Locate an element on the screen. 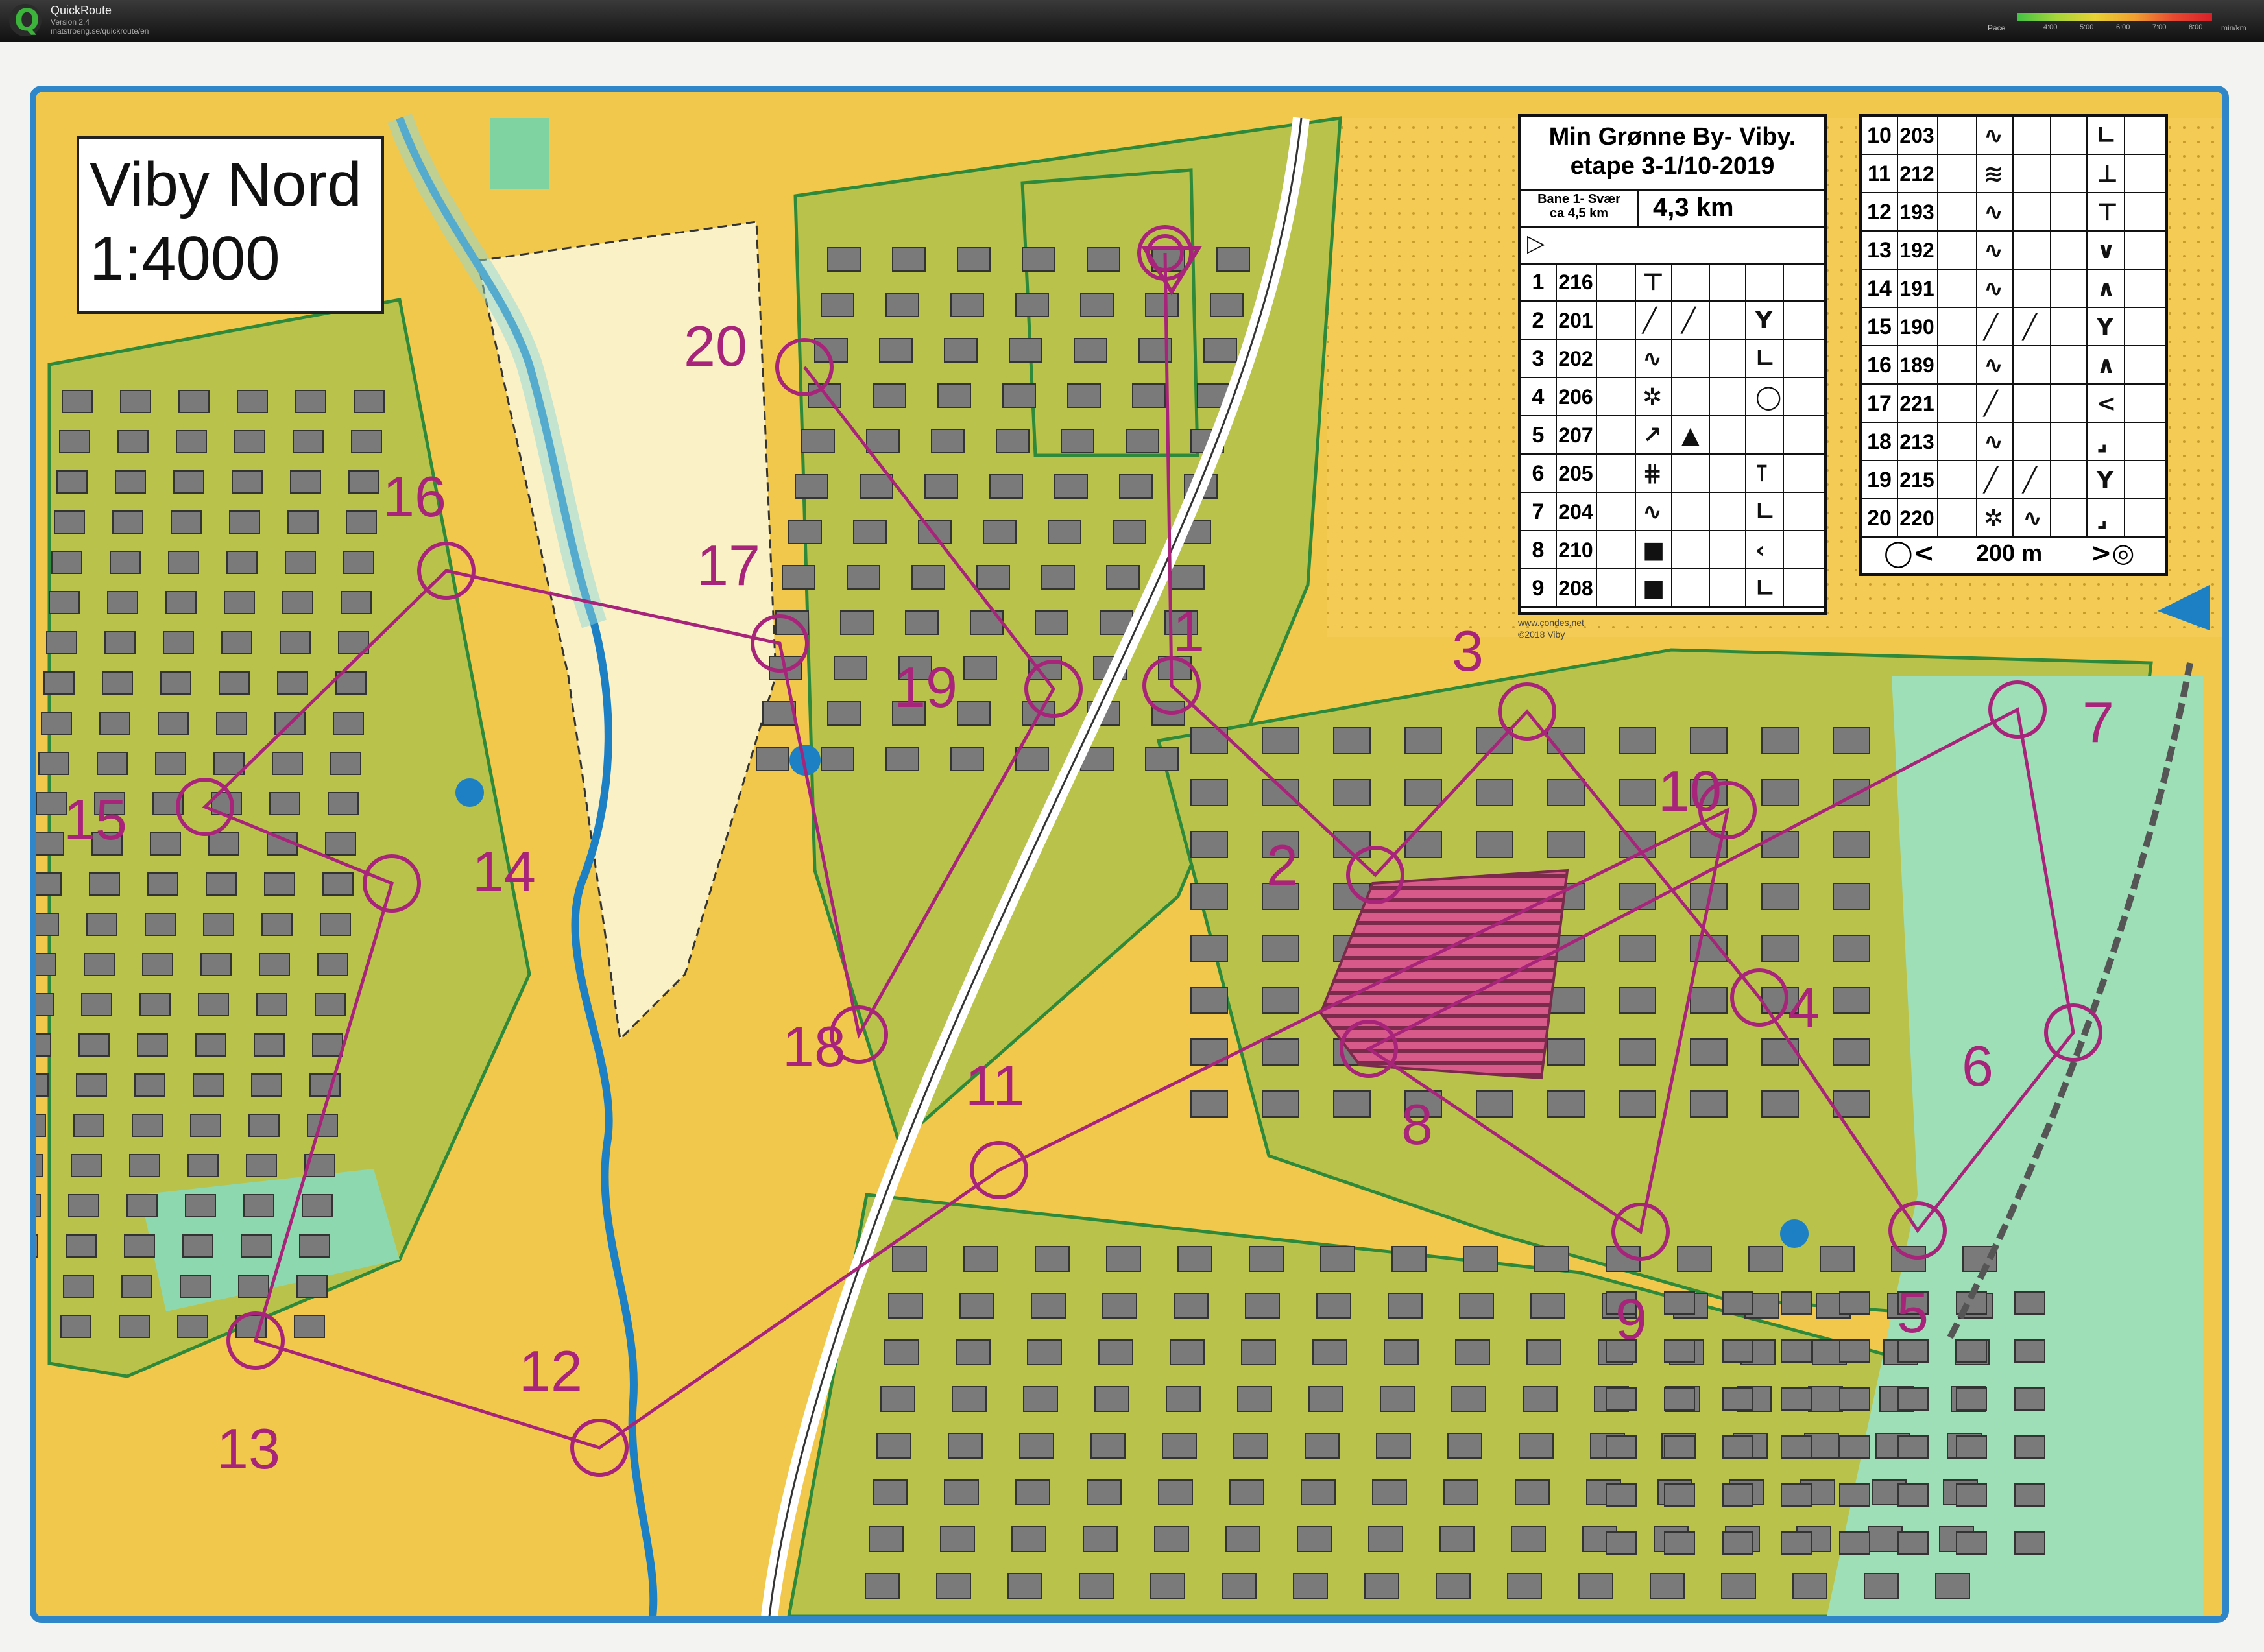 The height and width of the screenshot is (1652, 2264). feature-symbol-icon: ■ is located at coordinates (1654, 588).